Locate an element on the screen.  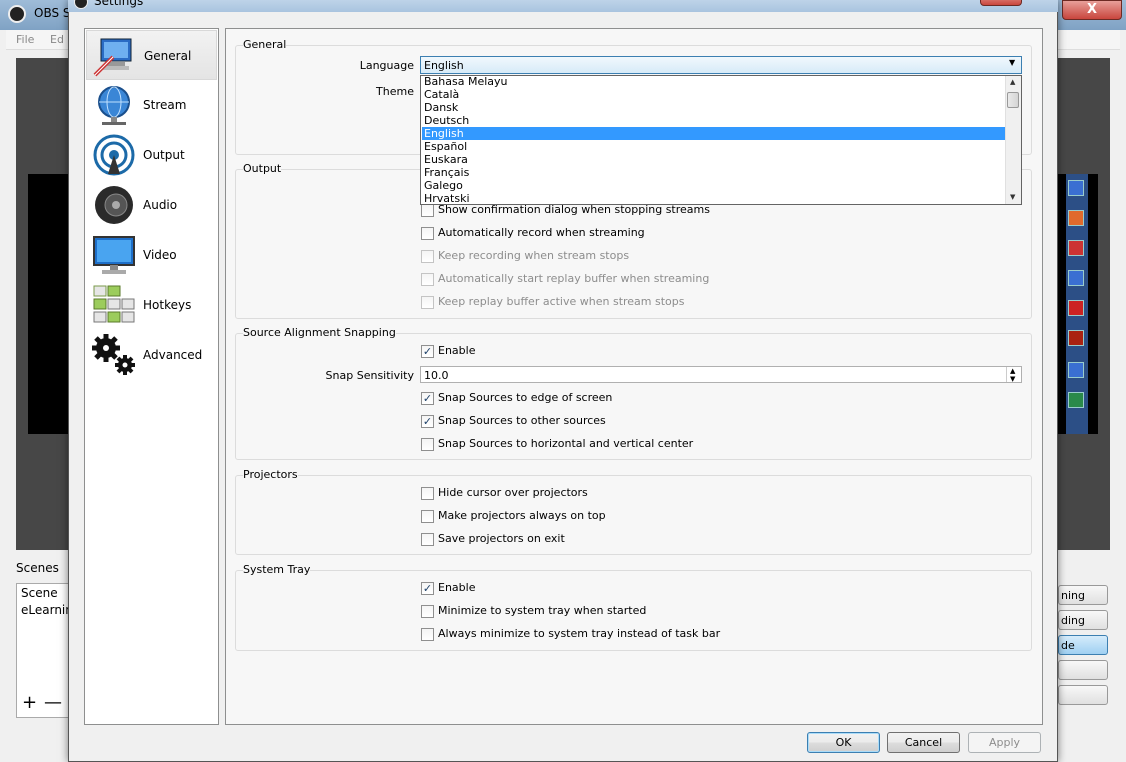
save-projectors-checkbox: Save projectors on exit is located at coordinates (493, 540).